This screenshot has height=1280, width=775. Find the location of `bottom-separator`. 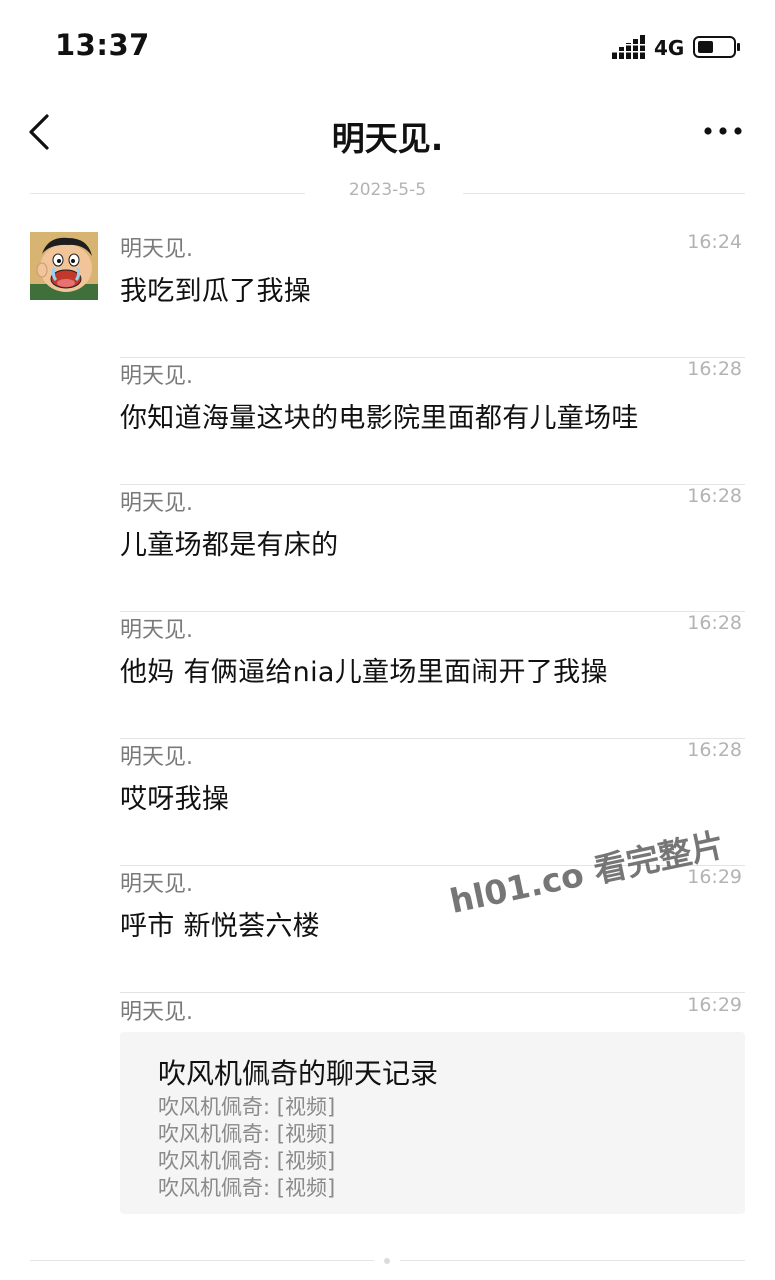

bottom-separator is located at coordinates (387, 1261).